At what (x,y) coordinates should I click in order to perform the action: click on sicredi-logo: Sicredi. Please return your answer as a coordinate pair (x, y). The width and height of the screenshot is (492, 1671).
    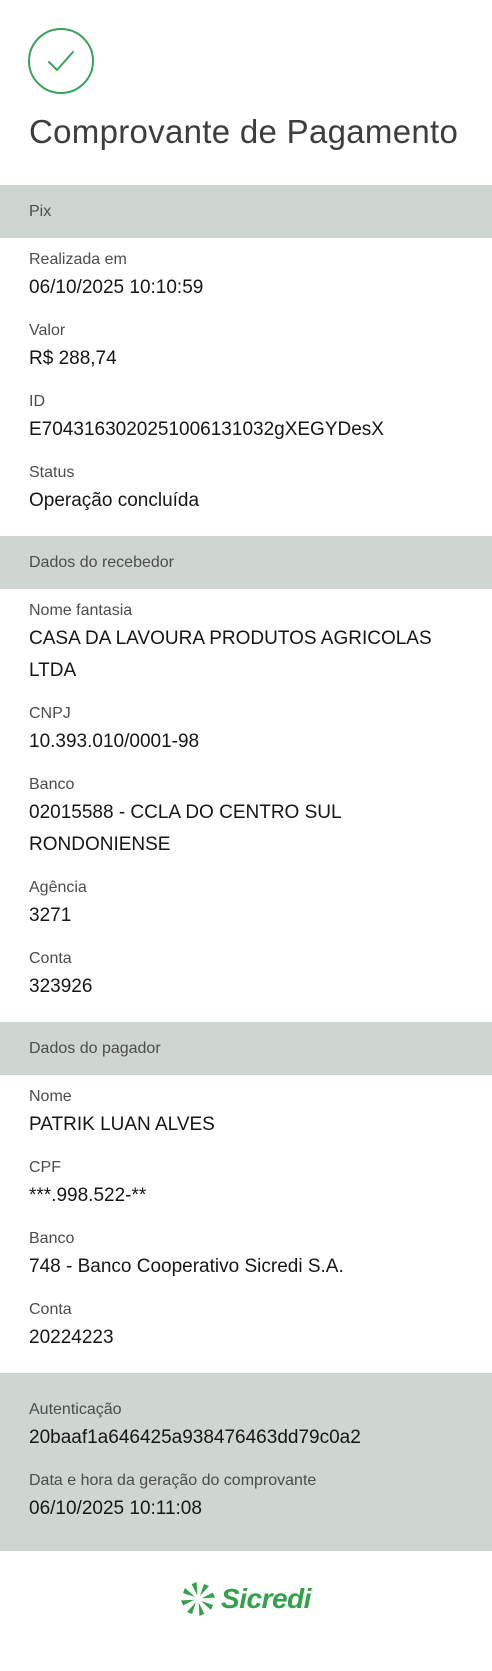
    Looking at the image, I should click on (246, 1599).